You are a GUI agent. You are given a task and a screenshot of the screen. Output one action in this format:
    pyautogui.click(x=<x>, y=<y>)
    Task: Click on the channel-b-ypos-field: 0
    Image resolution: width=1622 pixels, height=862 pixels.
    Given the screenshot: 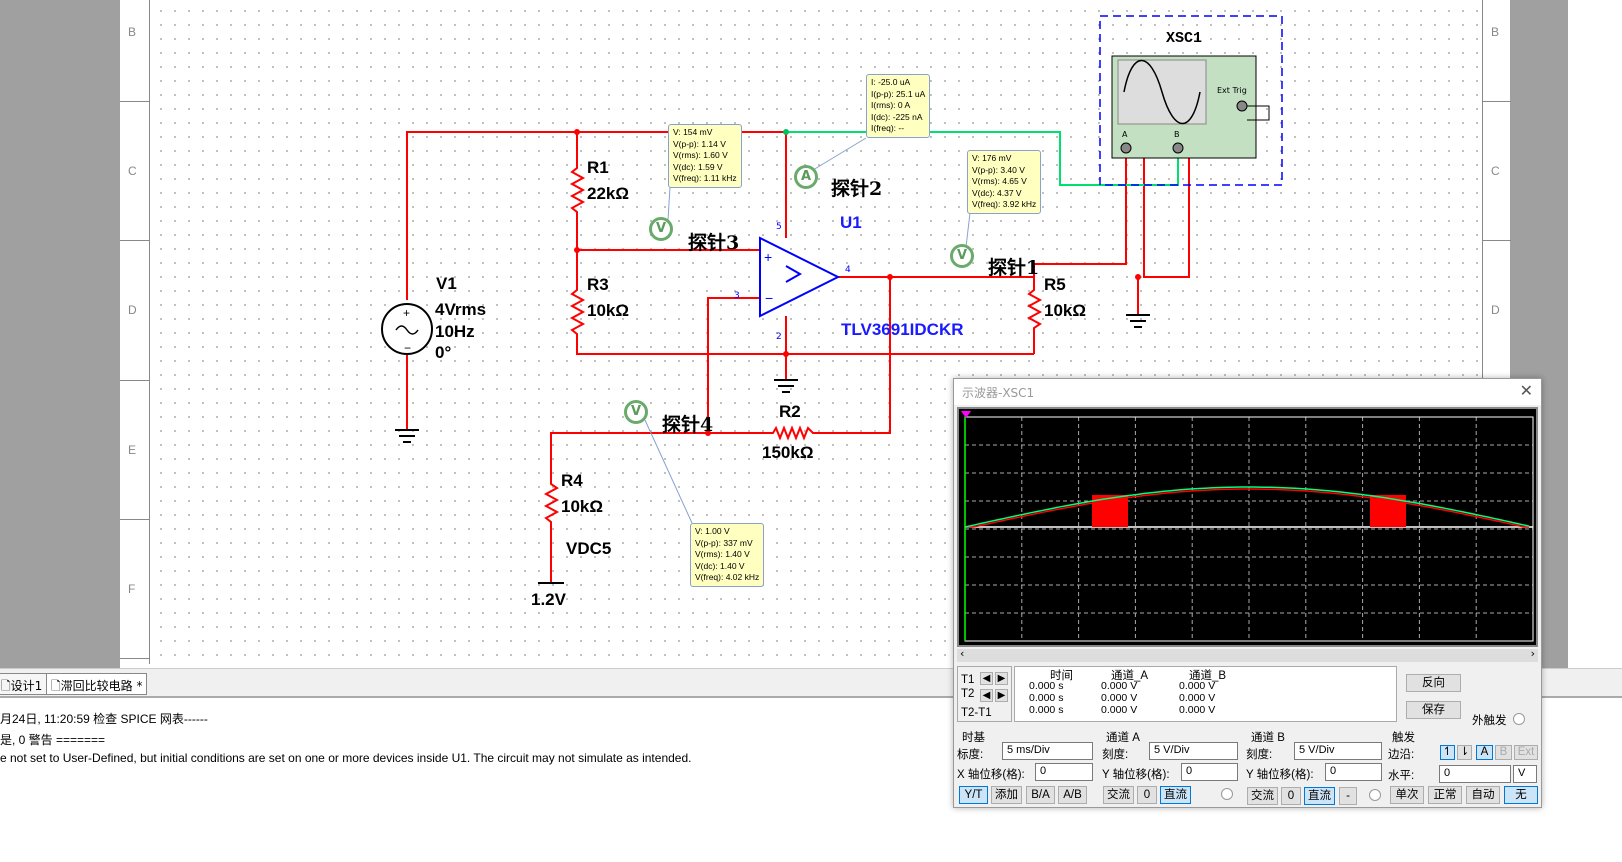 What is the action you would take?
    pyautogui.click(x=1353, y=772)
    